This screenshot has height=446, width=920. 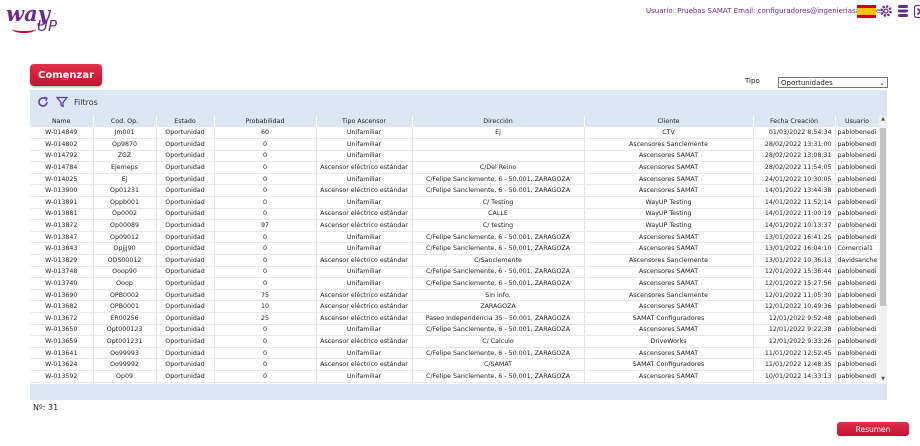 What do you see at coordinates (498, 306) in the screenshot?
I see `table-cell: ZARAGOZA` at bounding box center [498, 306].